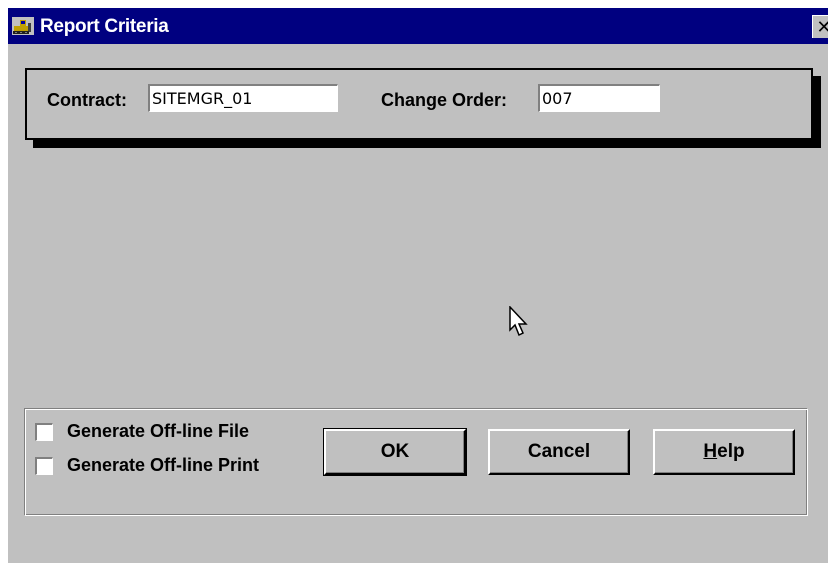 Image resolution: width=828 pixels, height=563 pixels. What do you see at coordinates (158, 431) in the screenshot?
I see `offline-file-label: Generate Off-line File` at bounding box center [158, 431].